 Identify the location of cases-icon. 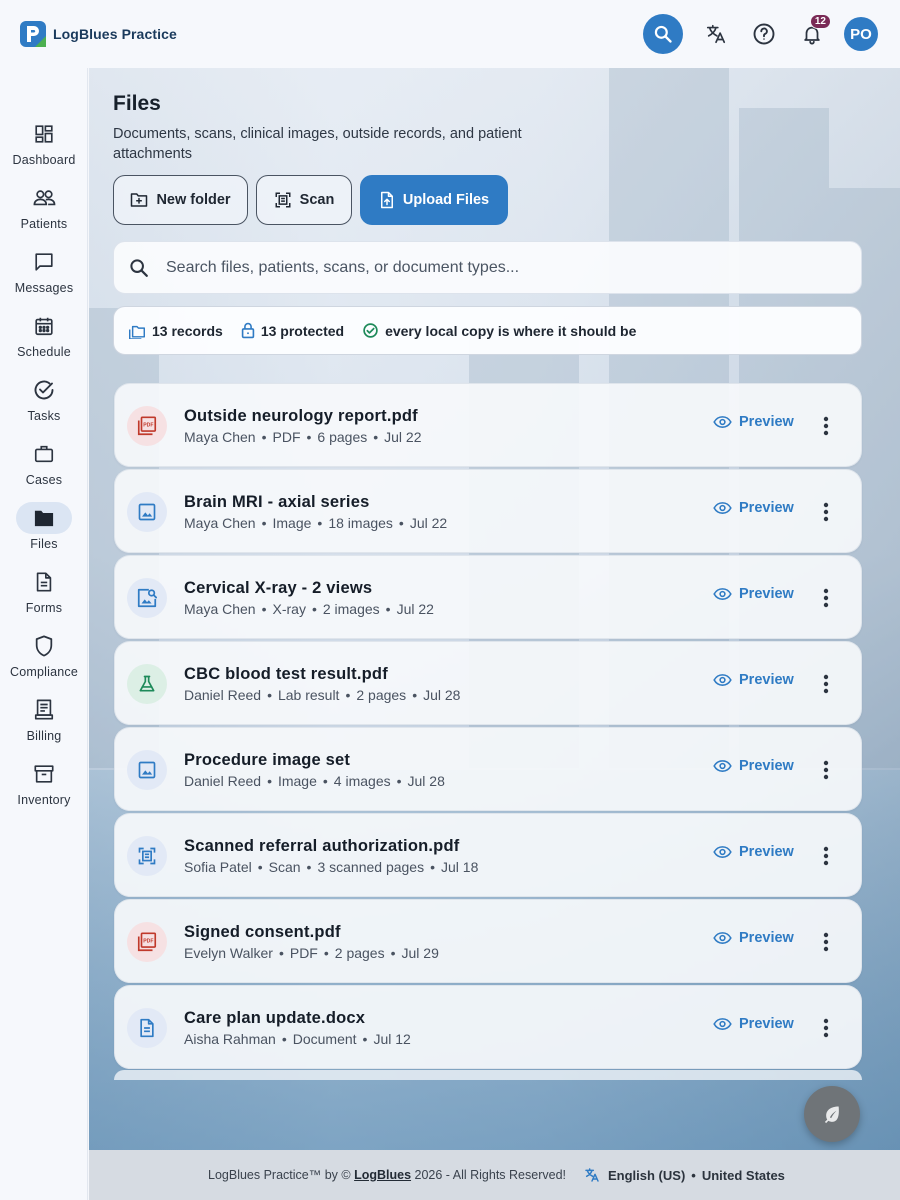
(44, 454).